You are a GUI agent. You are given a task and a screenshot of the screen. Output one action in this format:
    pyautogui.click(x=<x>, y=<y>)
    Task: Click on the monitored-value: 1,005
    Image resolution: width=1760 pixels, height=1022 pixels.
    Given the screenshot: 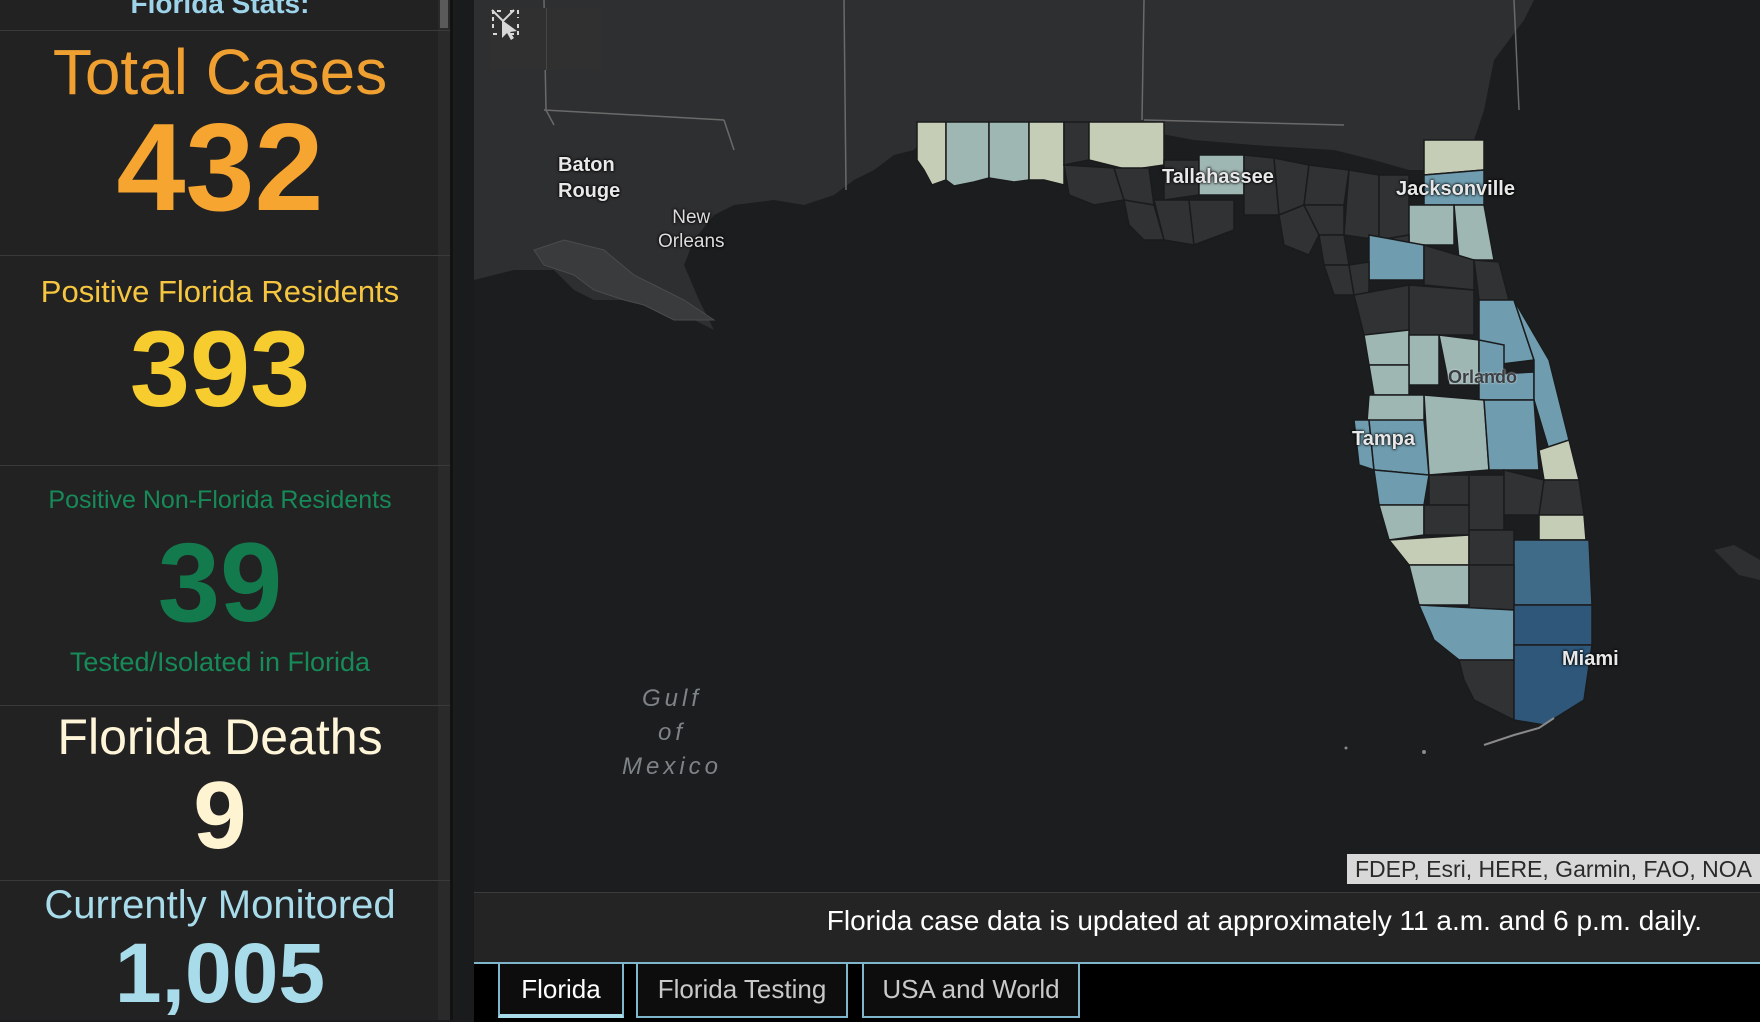 What is the action you would take?
    pyautogui.click(x=220, y=973)
    